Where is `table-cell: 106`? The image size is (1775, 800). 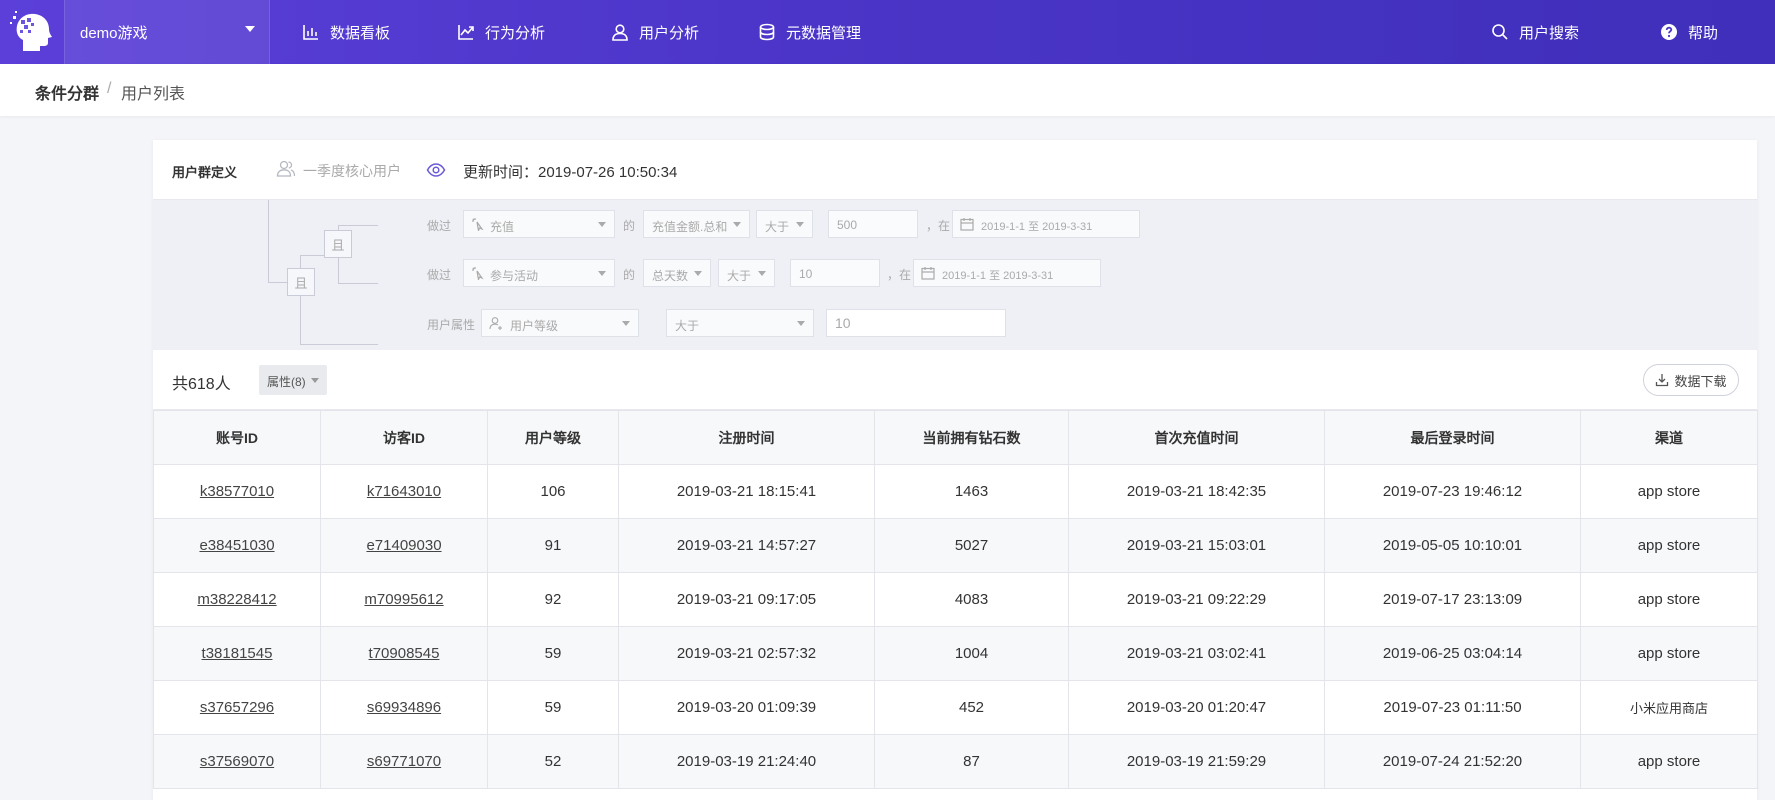
table-cell: 106 is located at coordinates (553, 491).